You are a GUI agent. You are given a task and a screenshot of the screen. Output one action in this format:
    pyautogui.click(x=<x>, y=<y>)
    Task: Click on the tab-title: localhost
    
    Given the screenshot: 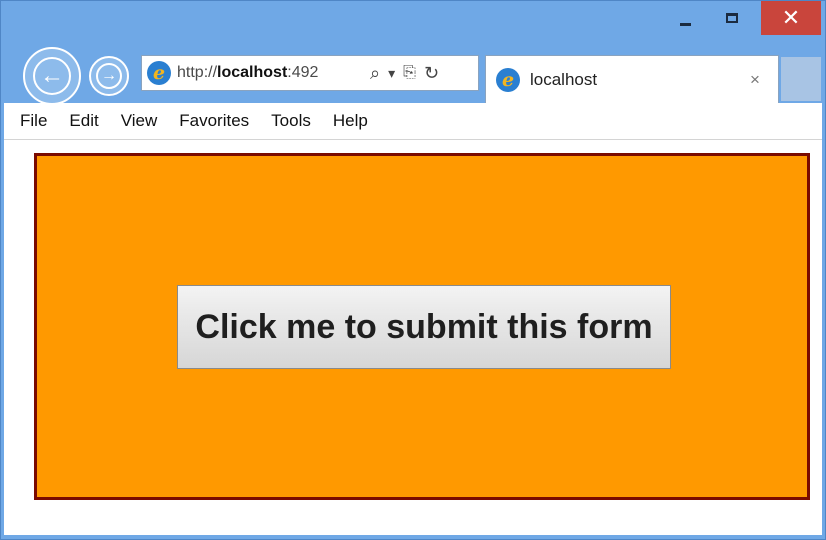 What is the action you would take?
    pyautogui.click(x=564, y=79)
    